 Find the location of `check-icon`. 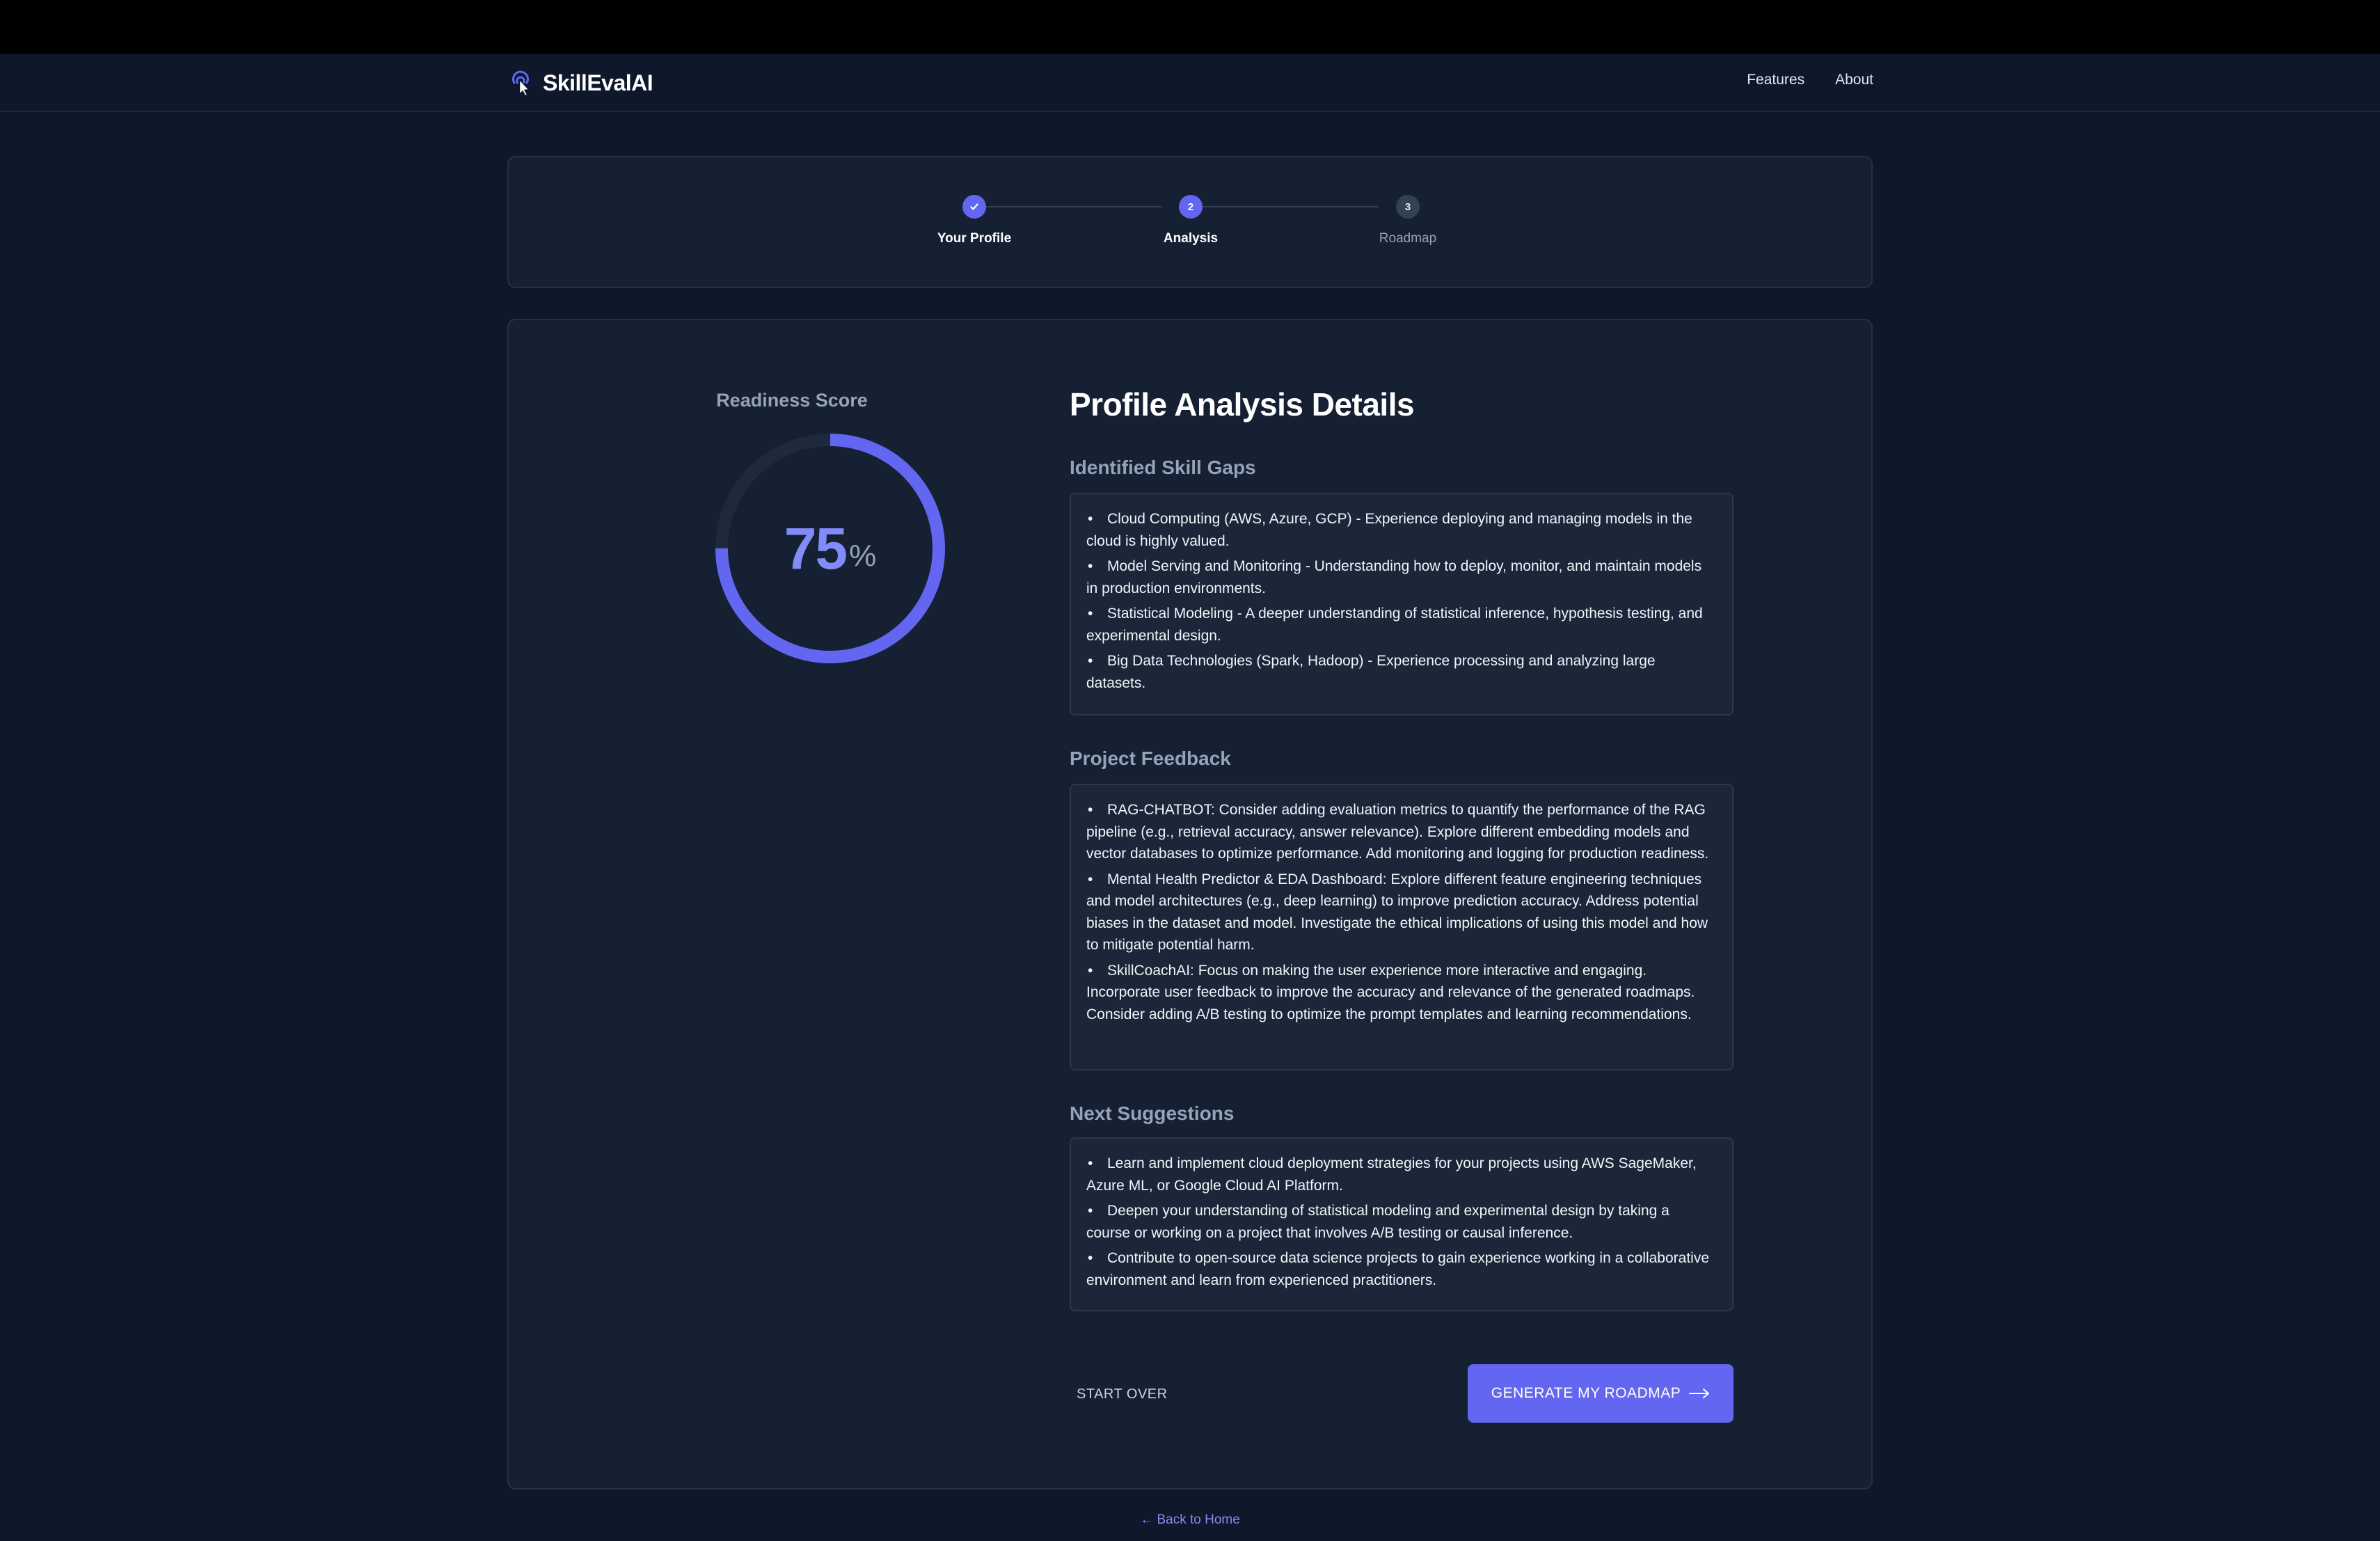

check-icon is located at coordinates (974, 206).